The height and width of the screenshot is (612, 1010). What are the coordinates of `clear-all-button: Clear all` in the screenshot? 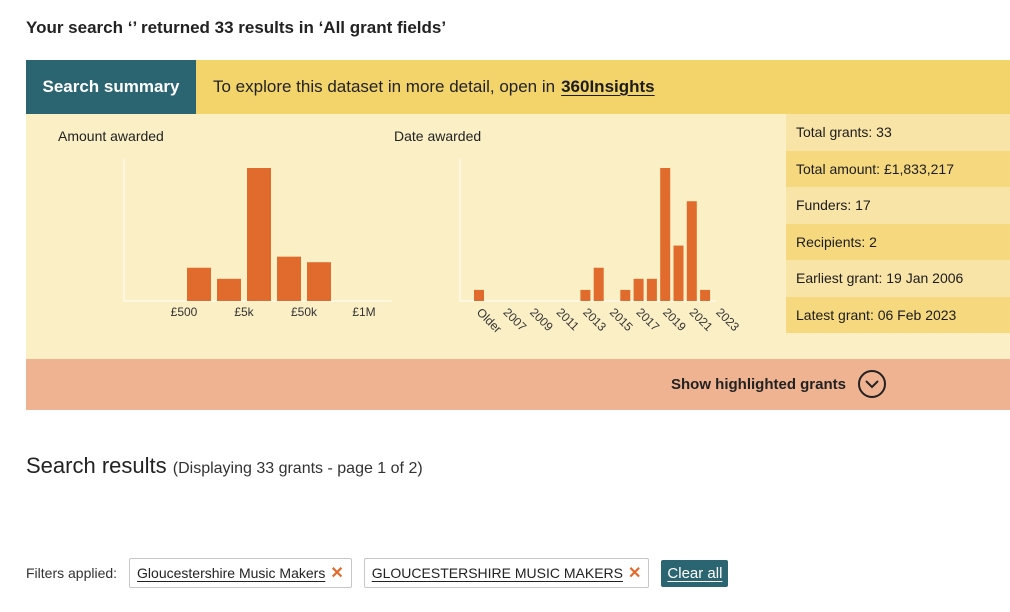 It's located at (695, 573).